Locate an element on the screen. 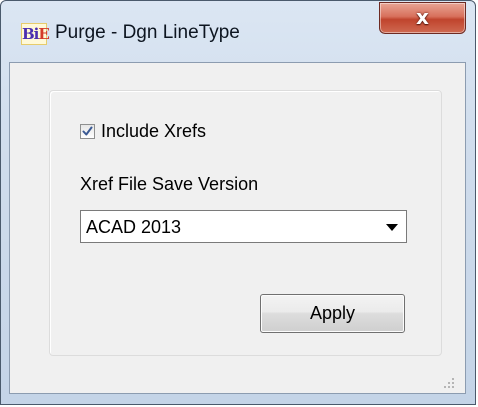 Image resolution: width=478 pixels, height=407 pixels. include-xrefs-checkbox is located at coordinates (87, 131).